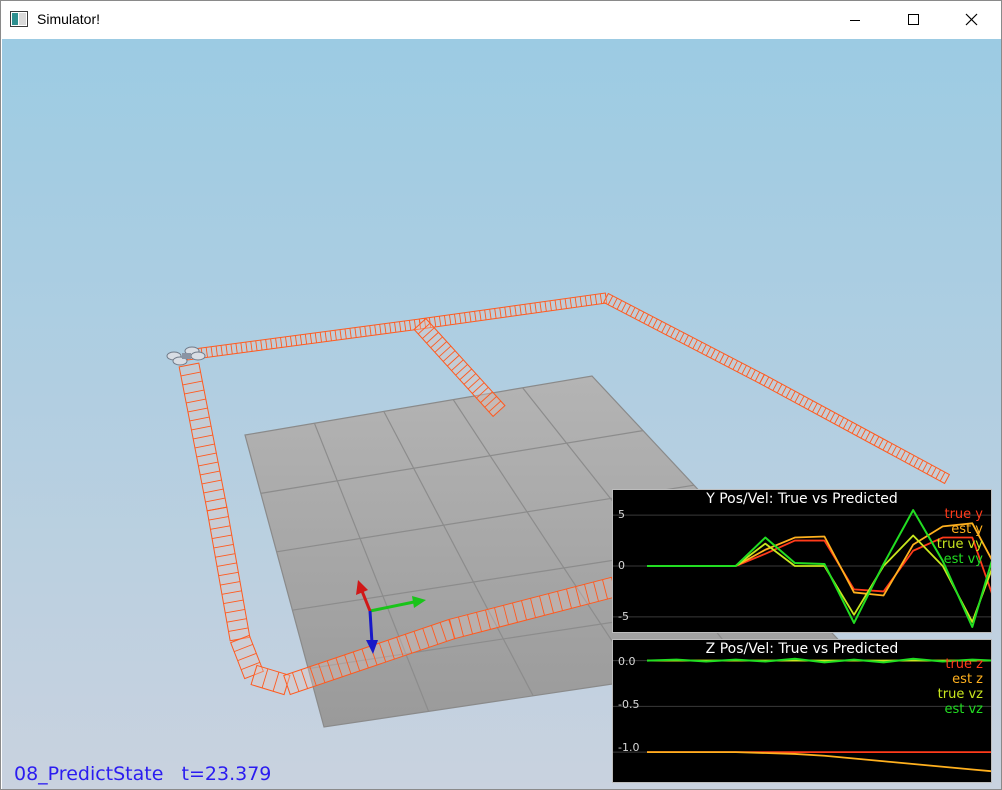  I want to click on app-window-icon, so click(19, 19).